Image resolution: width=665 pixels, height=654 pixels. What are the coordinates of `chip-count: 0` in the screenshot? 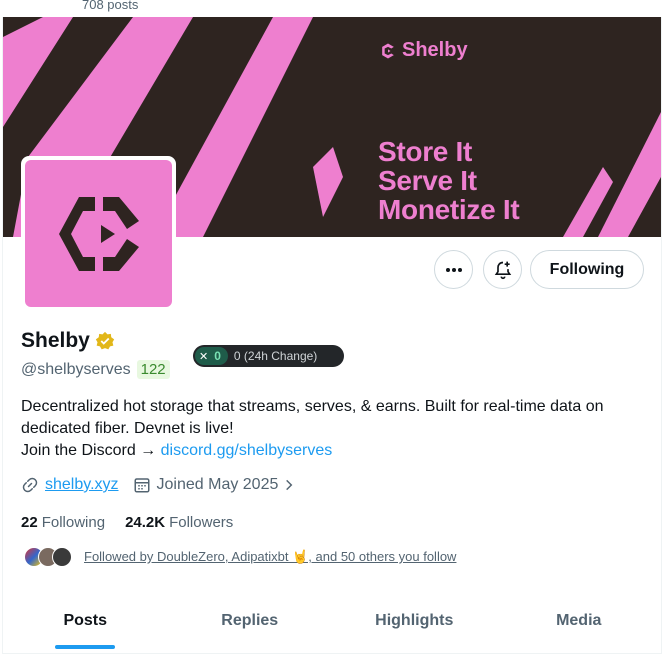 It's located at (217, 356).